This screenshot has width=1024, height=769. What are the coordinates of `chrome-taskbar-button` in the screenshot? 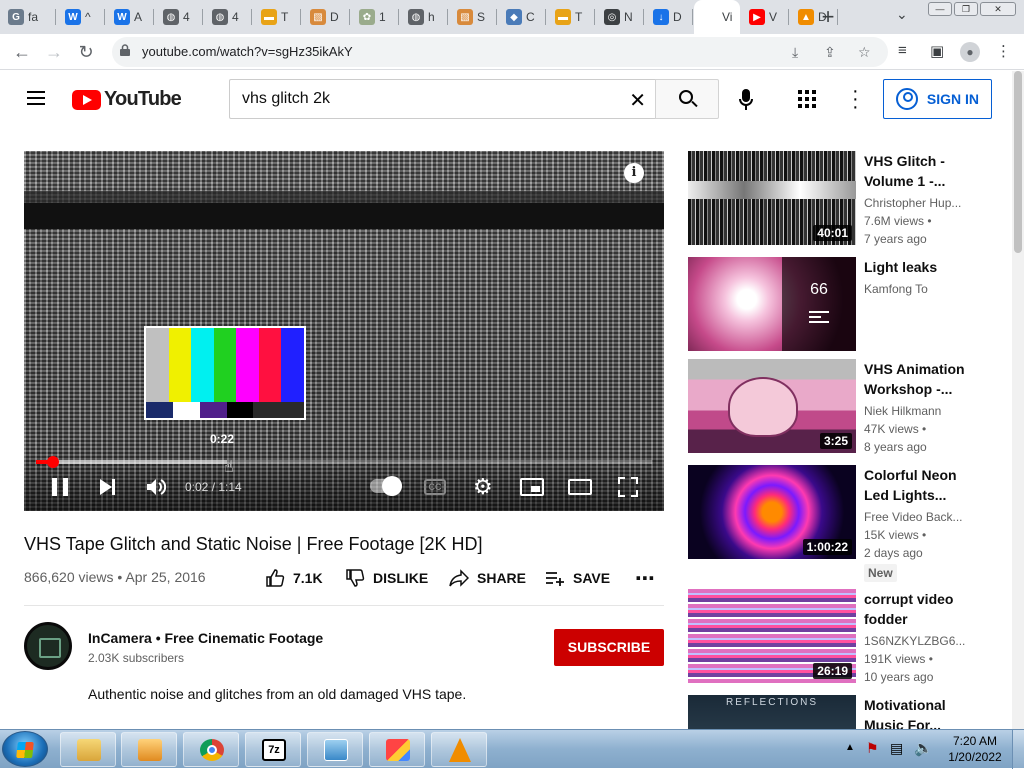 It's located at (211, 749).